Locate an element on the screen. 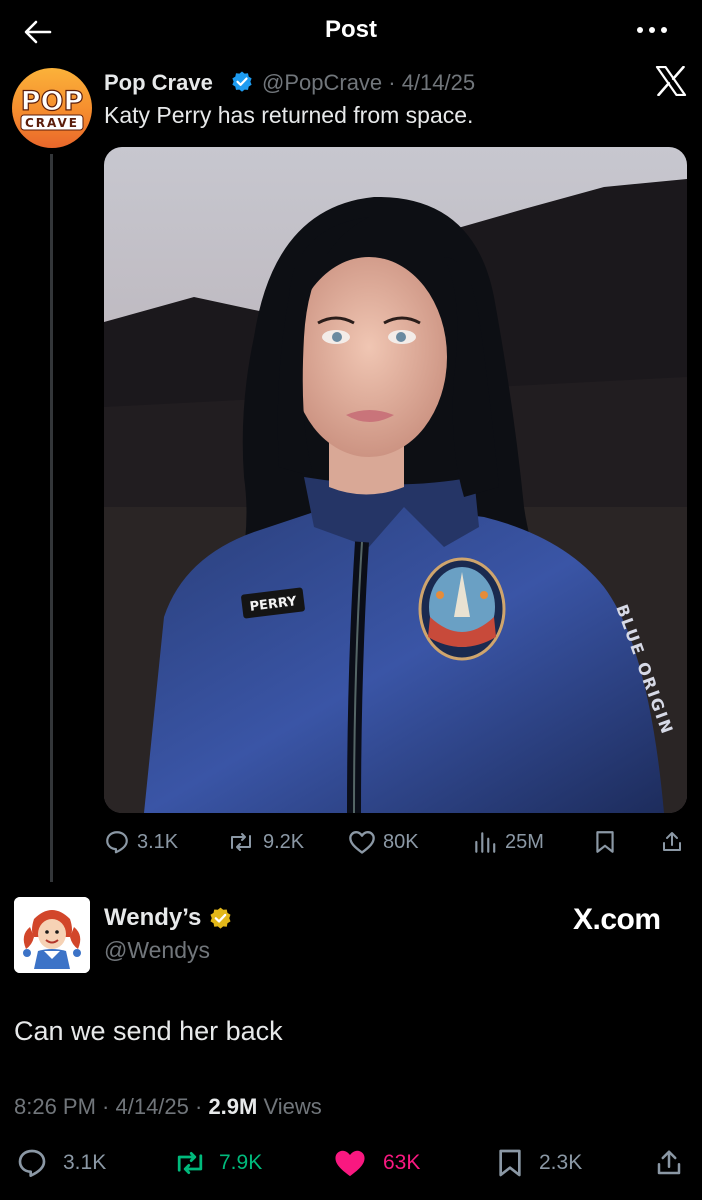 The image size is (702, 1200). main-reply-count-label: 3.1K is located at coordinates (85, 1162).